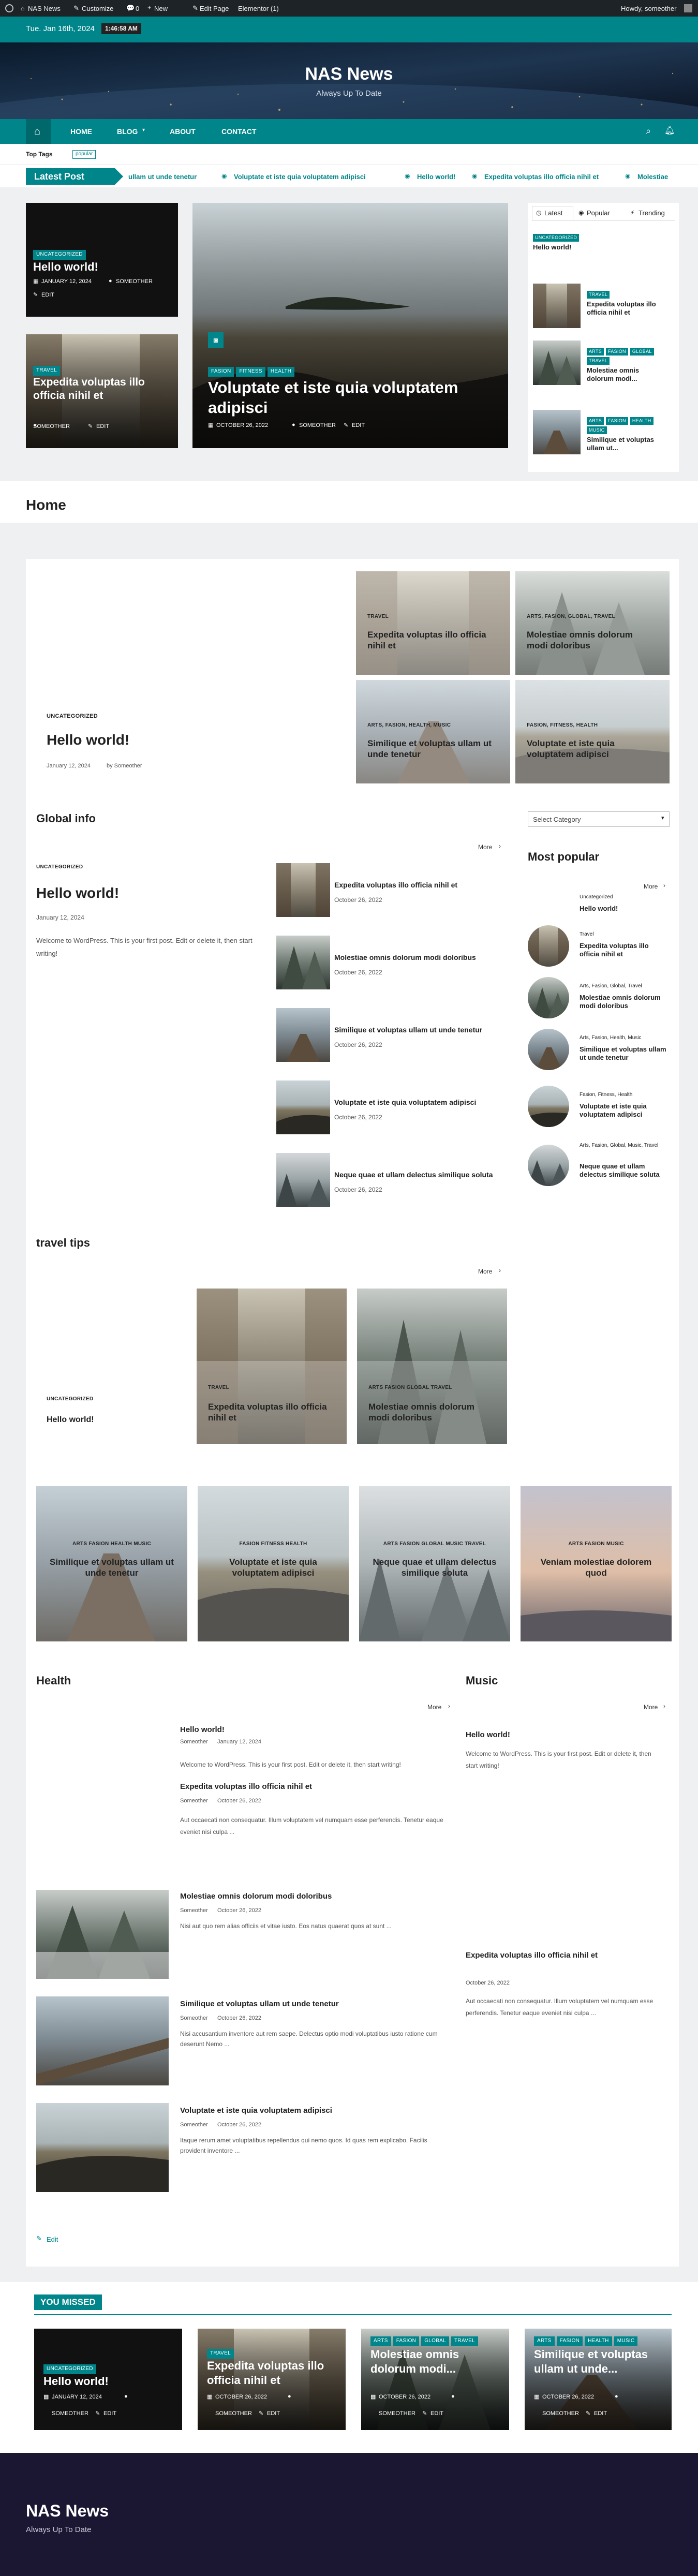 Image resolution: width=698 pixels, height=2576 pixels. Describe the element at coordinates (47, 295) in the screenshot. I see `hero-left1-edit: EDIT` at that location.